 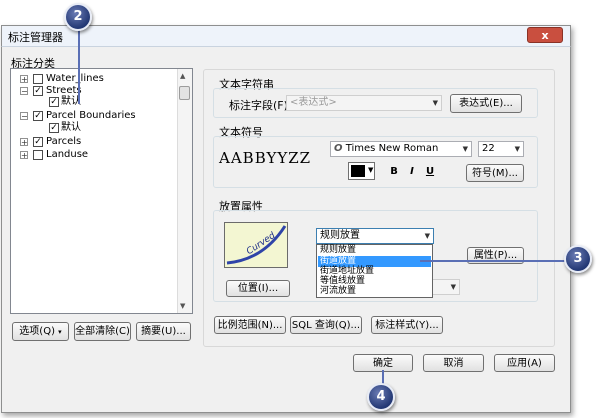 What do you see at coordinates (286, 36) in the screenshot?
I see `title-bar` at bounding box center [286, 36].